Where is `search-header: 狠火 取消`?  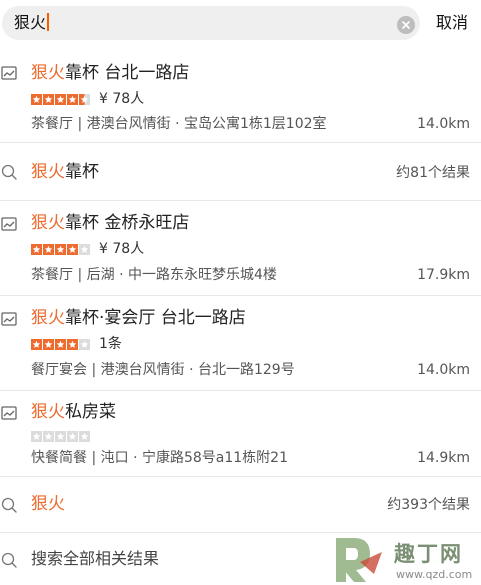 search-header: 狠火 取消 is located at coordinates (240, 24).